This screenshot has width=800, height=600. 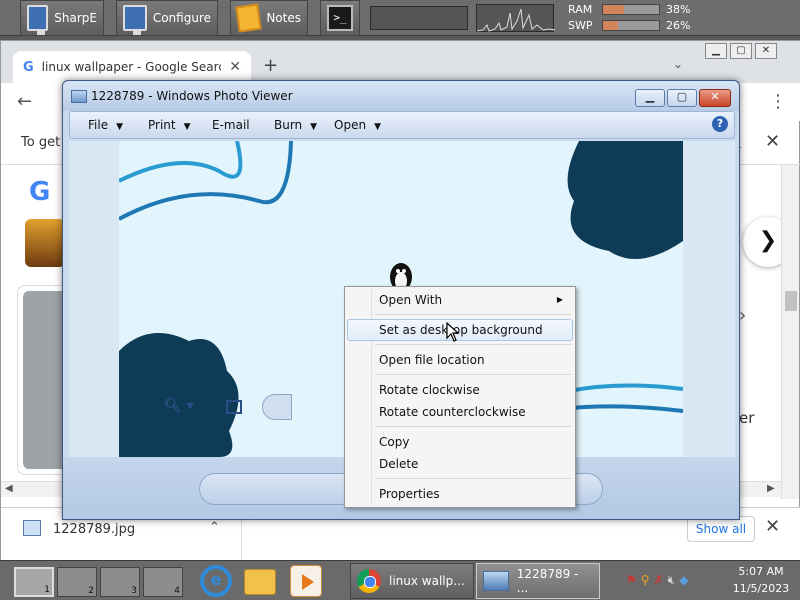 What do you see at coordinates (216, 581) in the screenshot?
I see `internet-explorer-icon: e` at bounding box center [216, 581].